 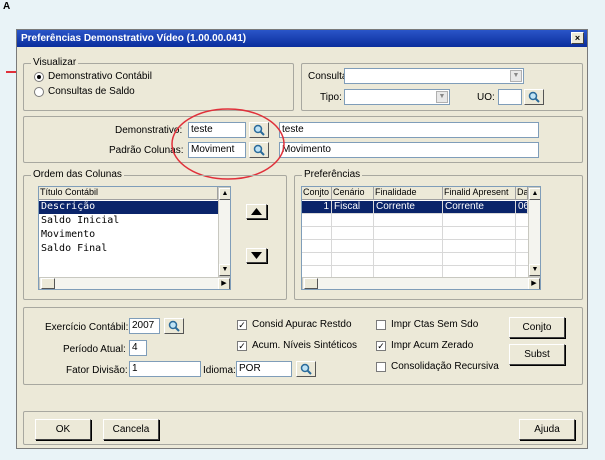 What do you see at coordinates (55, 62) in the screenshot?
I see `visualizar-legend: Visualizar` at bounding box center [55, 62].